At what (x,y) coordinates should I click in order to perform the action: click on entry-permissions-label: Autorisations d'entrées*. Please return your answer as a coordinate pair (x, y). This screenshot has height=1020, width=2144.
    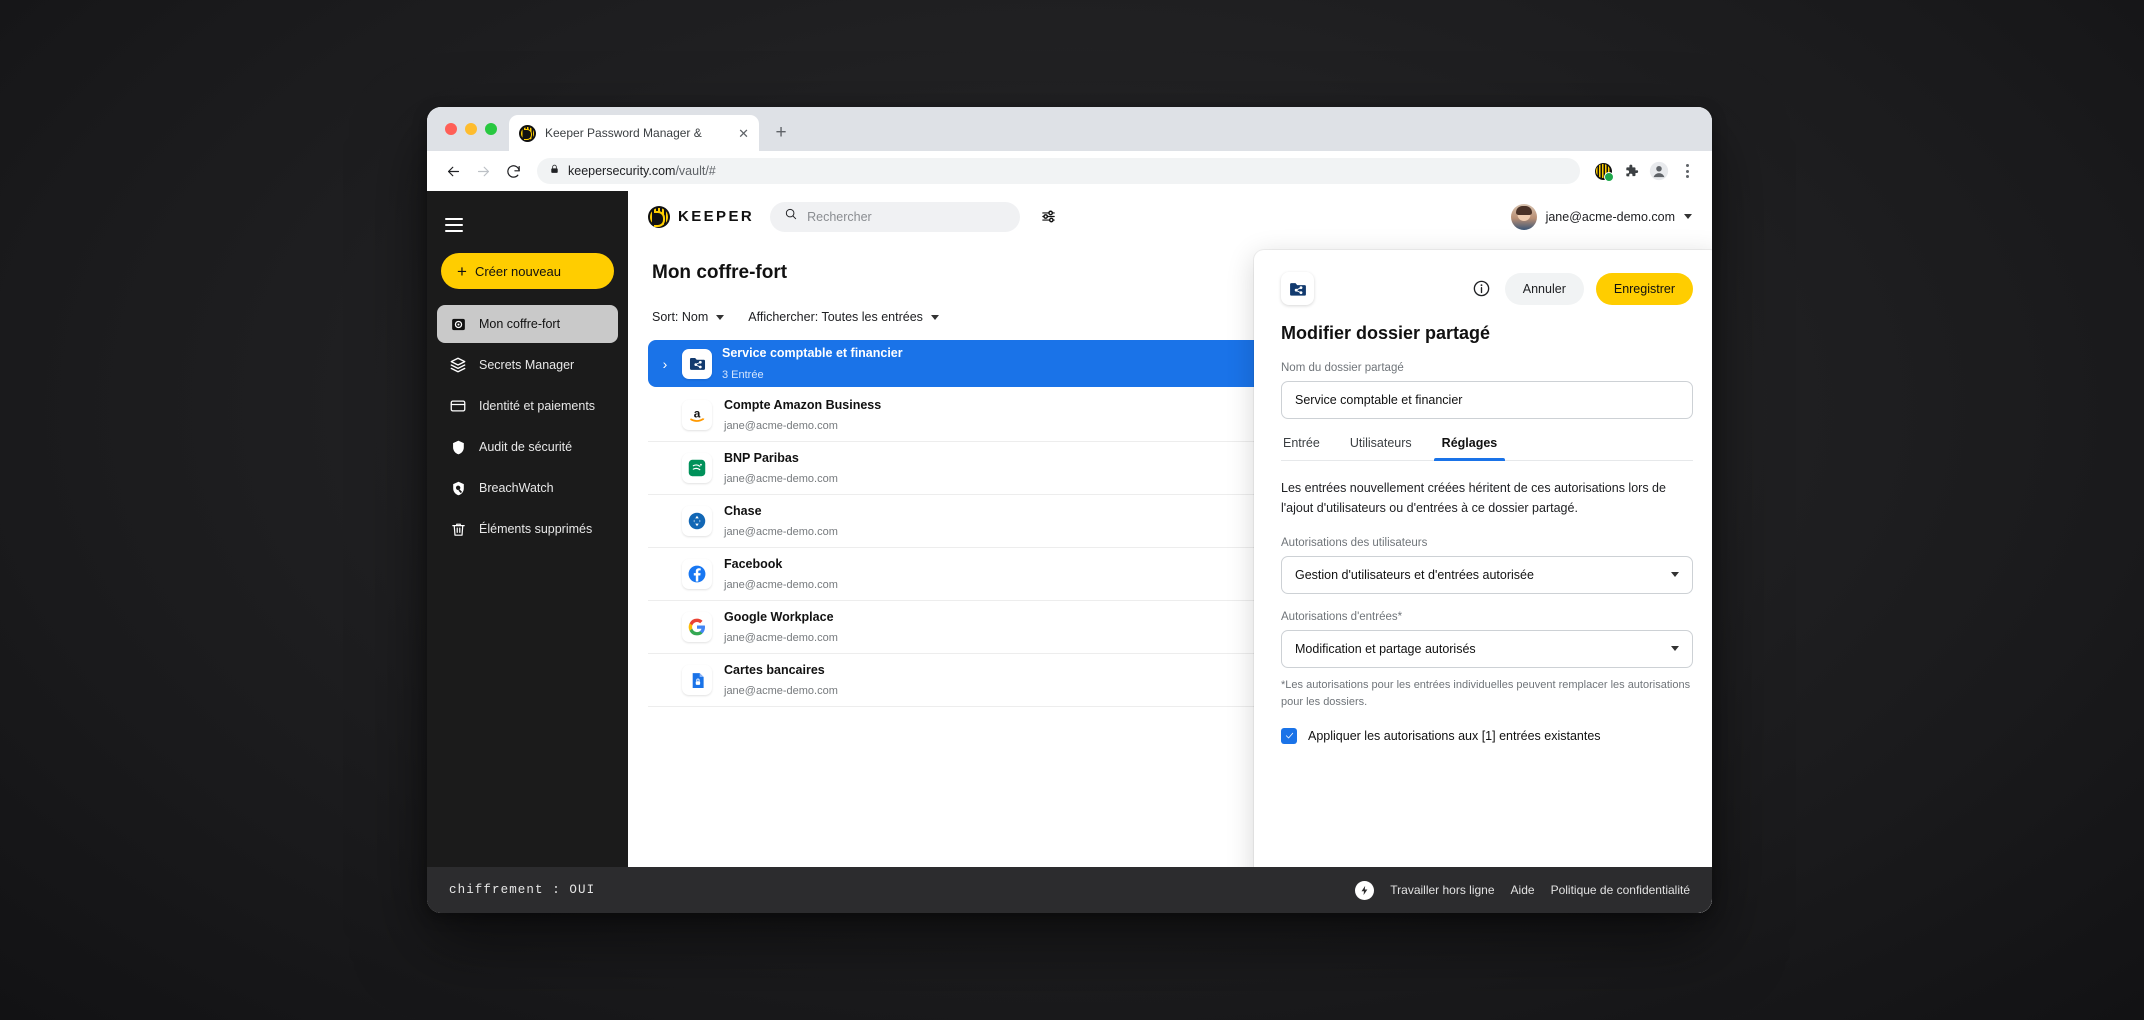
    Looking at the image, I should click on (1342, 616).